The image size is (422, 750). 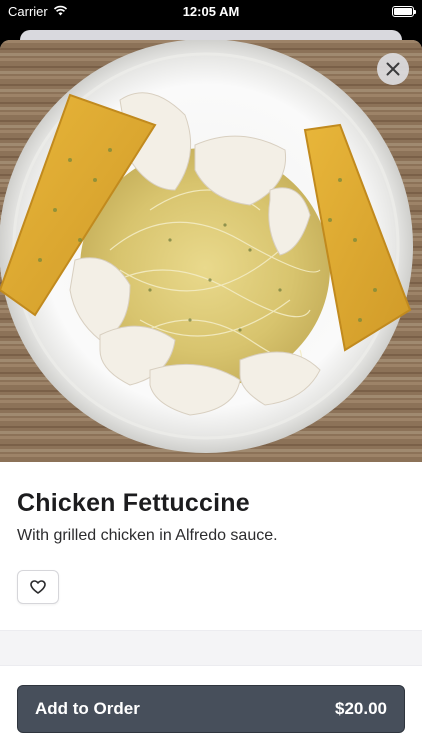 I want to click on clock: 12:05 AM, so click(x=211, y=11).